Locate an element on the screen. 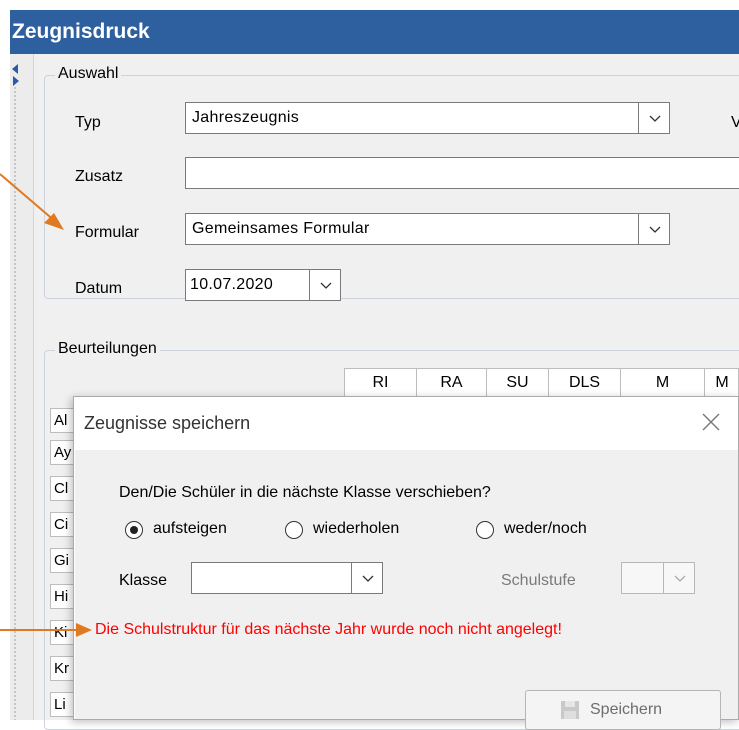 The image size is (739, 730). schulstufe-label: Schulstufe is located at coordinates (538, 580).